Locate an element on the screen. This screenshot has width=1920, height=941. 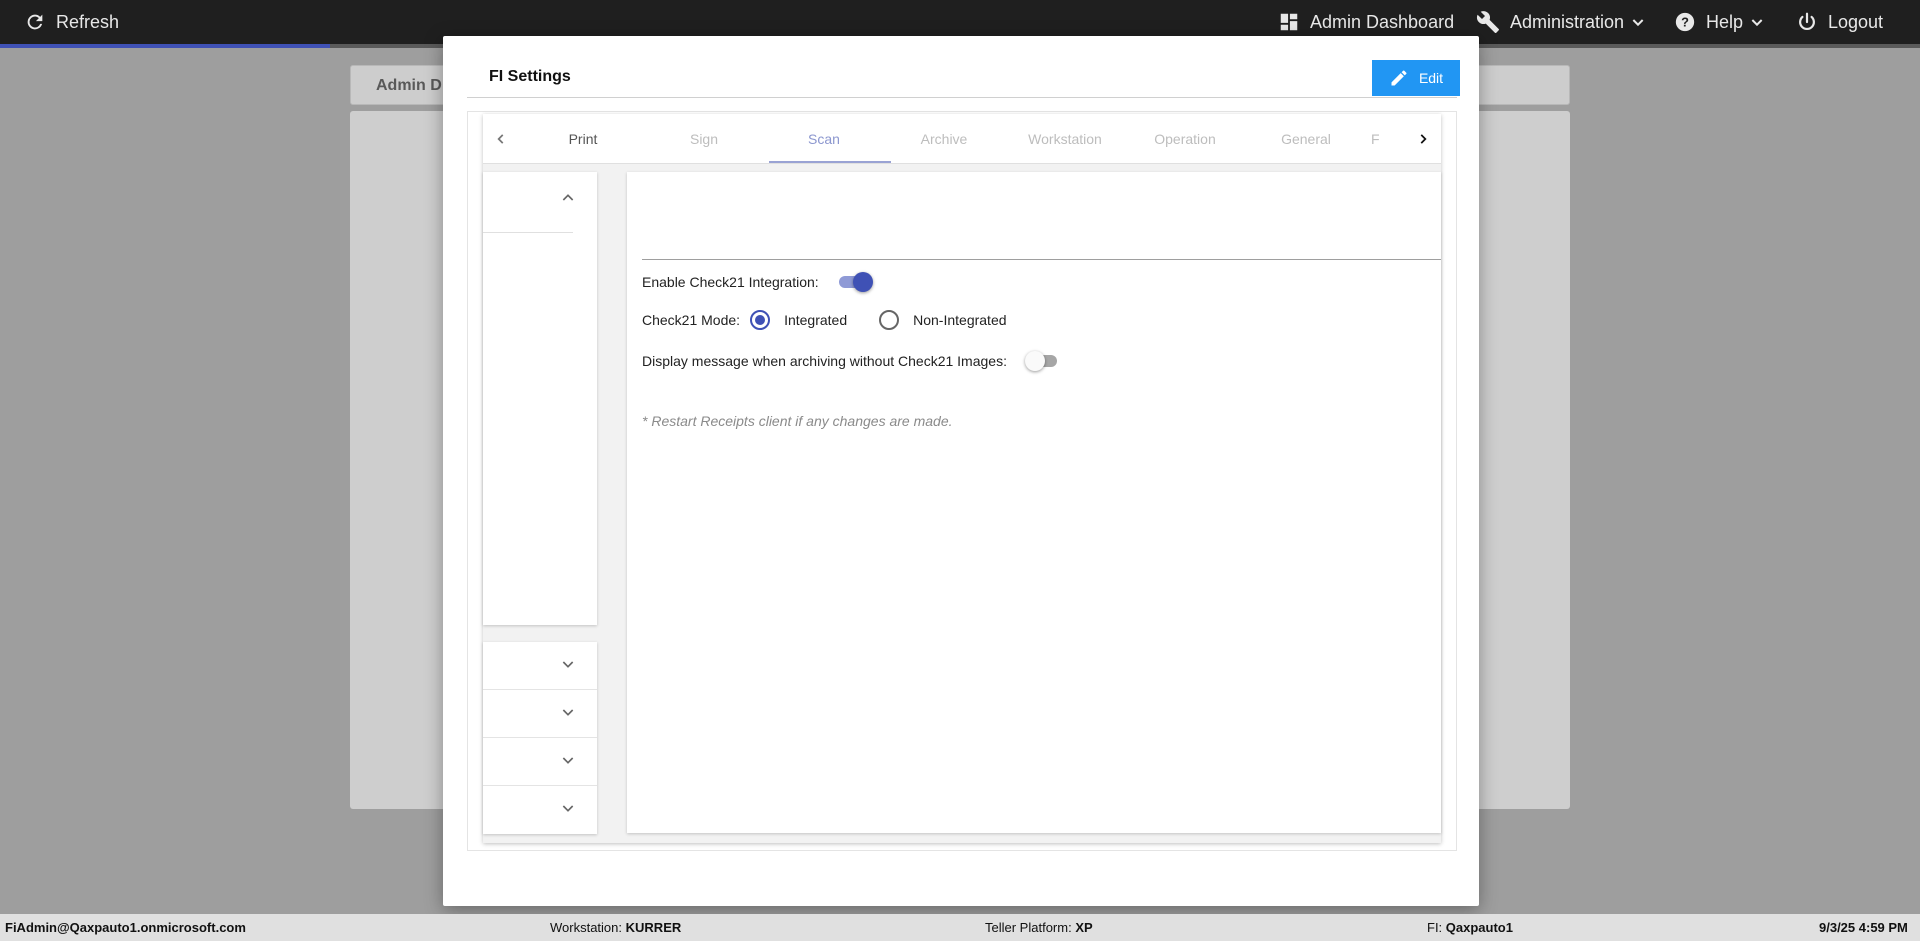
chevron-left-icon is located at coordinates (500, 139).